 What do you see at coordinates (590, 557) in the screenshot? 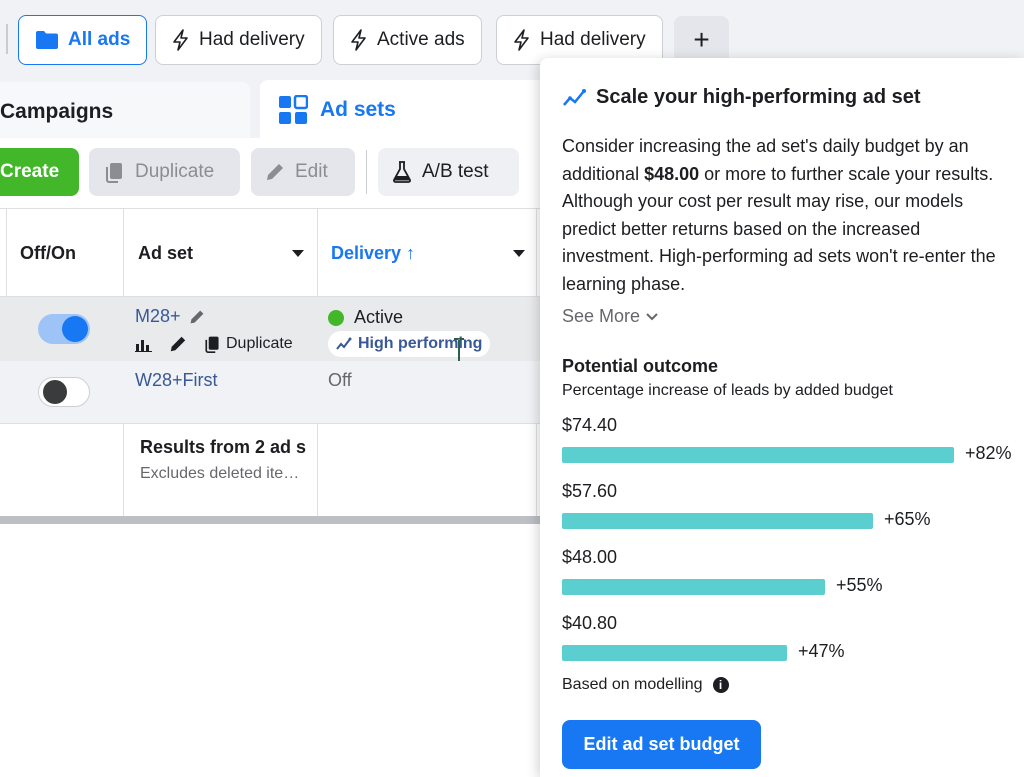
I see `budget-option-label: $48.00` at bounding box center [590, 557].